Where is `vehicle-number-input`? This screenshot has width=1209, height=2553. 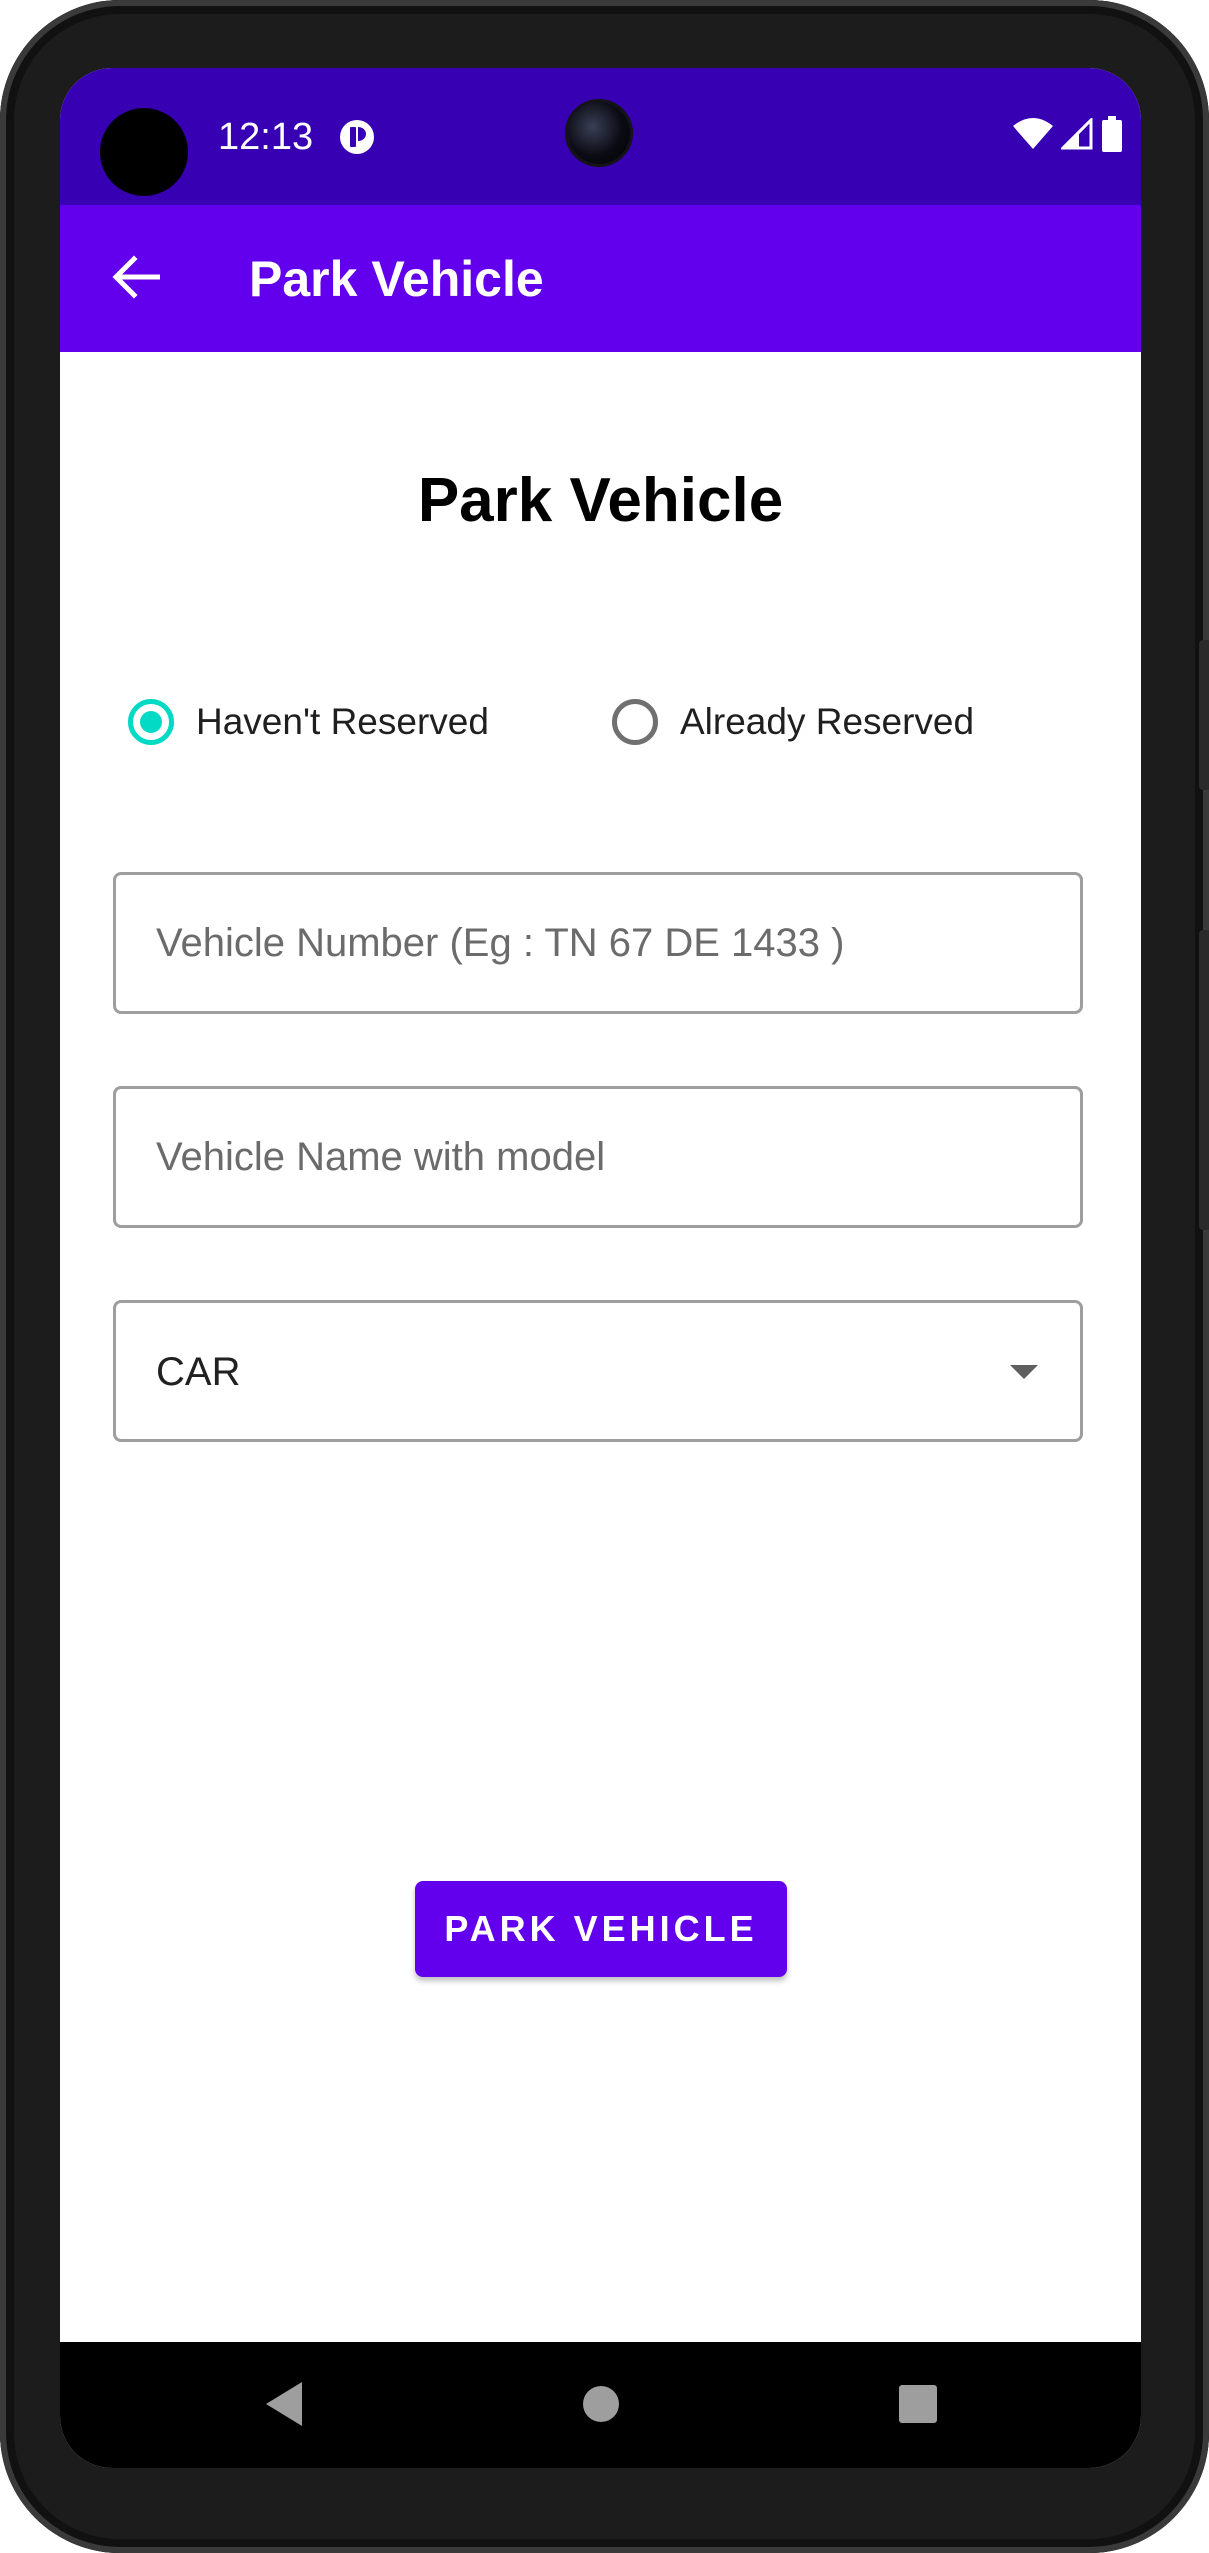
vehicle-number-input is located at coordinates (596, 943).